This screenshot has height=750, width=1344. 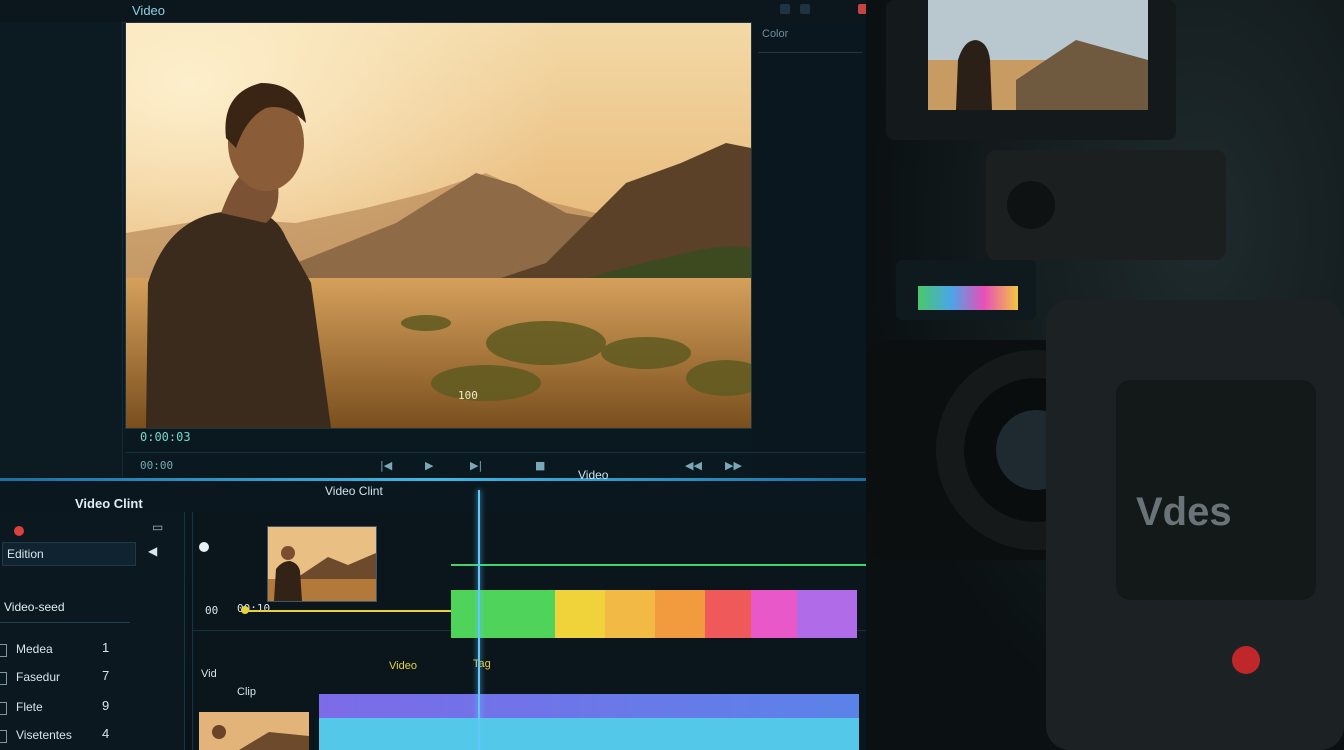 I want to click on viewer-timecode: 0:00:03, so click(x=165, y=437).